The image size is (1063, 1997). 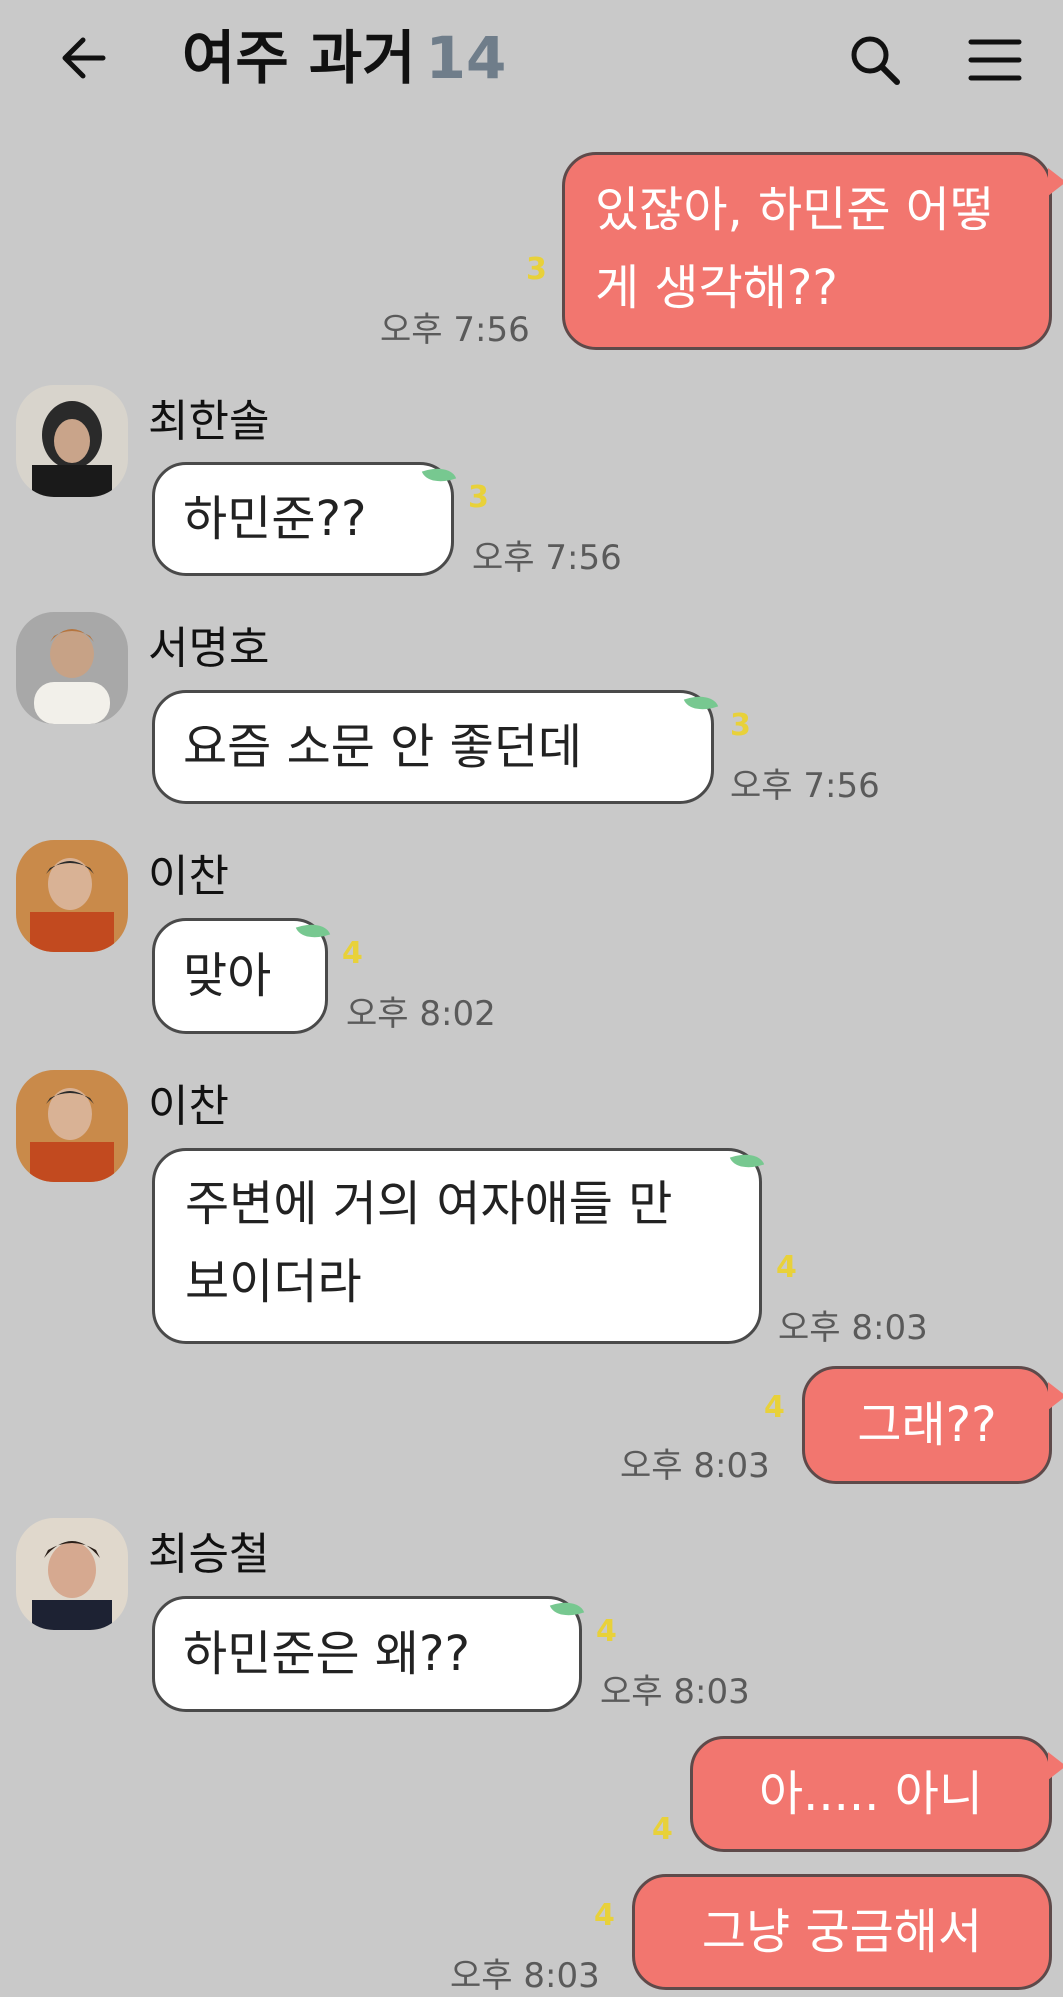 What do you see at coordinates (275, 519) in the screenshot?
I see `message-text: 하민준??` at bounding box center [275, 519].